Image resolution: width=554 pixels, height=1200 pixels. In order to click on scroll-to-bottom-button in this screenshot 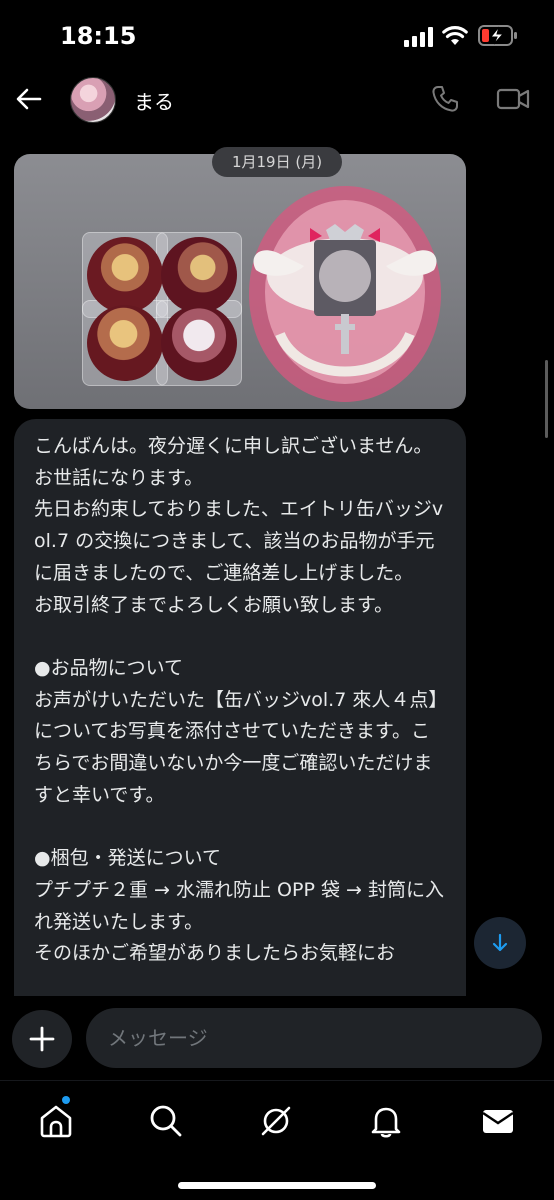, I will do `click(500, 943)`.